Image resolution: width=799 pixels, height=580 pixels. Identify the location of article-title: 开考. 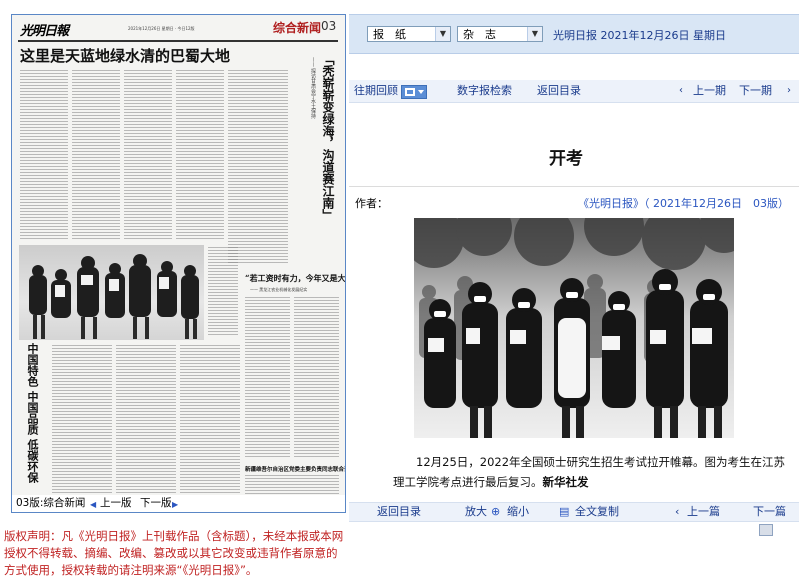
(566, 159).